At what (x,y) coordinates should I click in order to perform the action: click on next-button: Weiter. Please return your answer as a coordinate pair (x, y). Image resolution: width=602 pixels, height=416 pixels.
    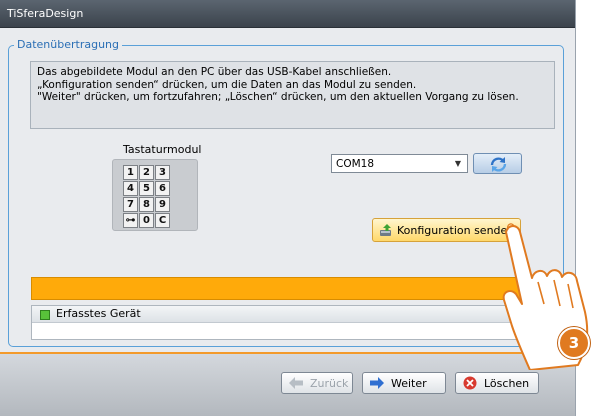
    Looking at the image, I should click on (404, 383).